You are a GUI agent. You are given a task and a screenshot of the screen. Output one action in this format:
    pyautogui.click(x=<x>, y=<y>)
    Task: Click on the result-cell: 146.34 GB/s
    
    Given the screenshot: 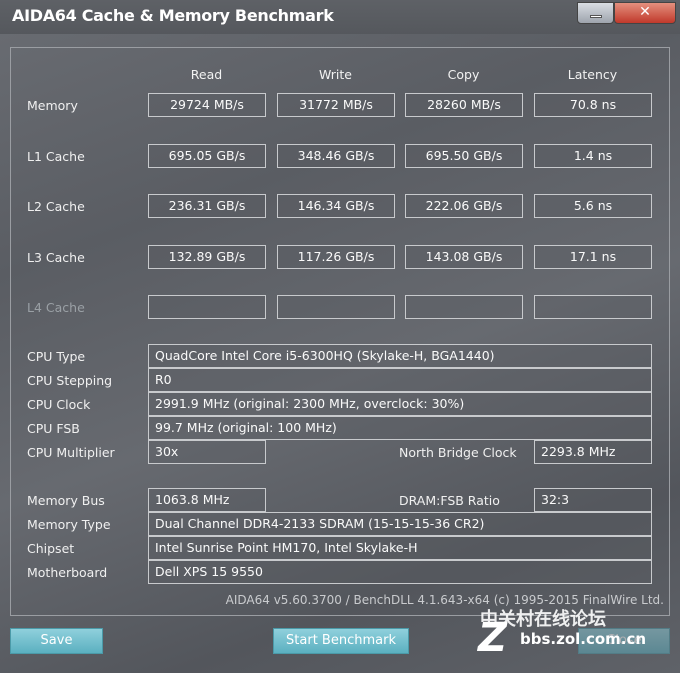 What is the action you would take?
    pyautogui.click(x=336, y=206)
    